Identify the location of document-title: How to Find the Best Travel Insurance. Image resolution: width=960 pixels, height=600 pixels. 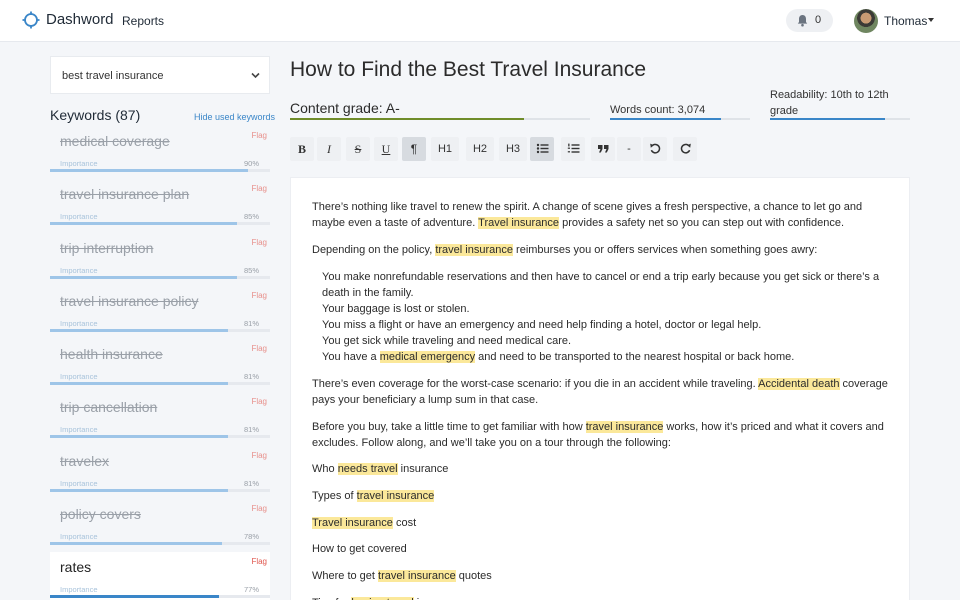
(468, 70).